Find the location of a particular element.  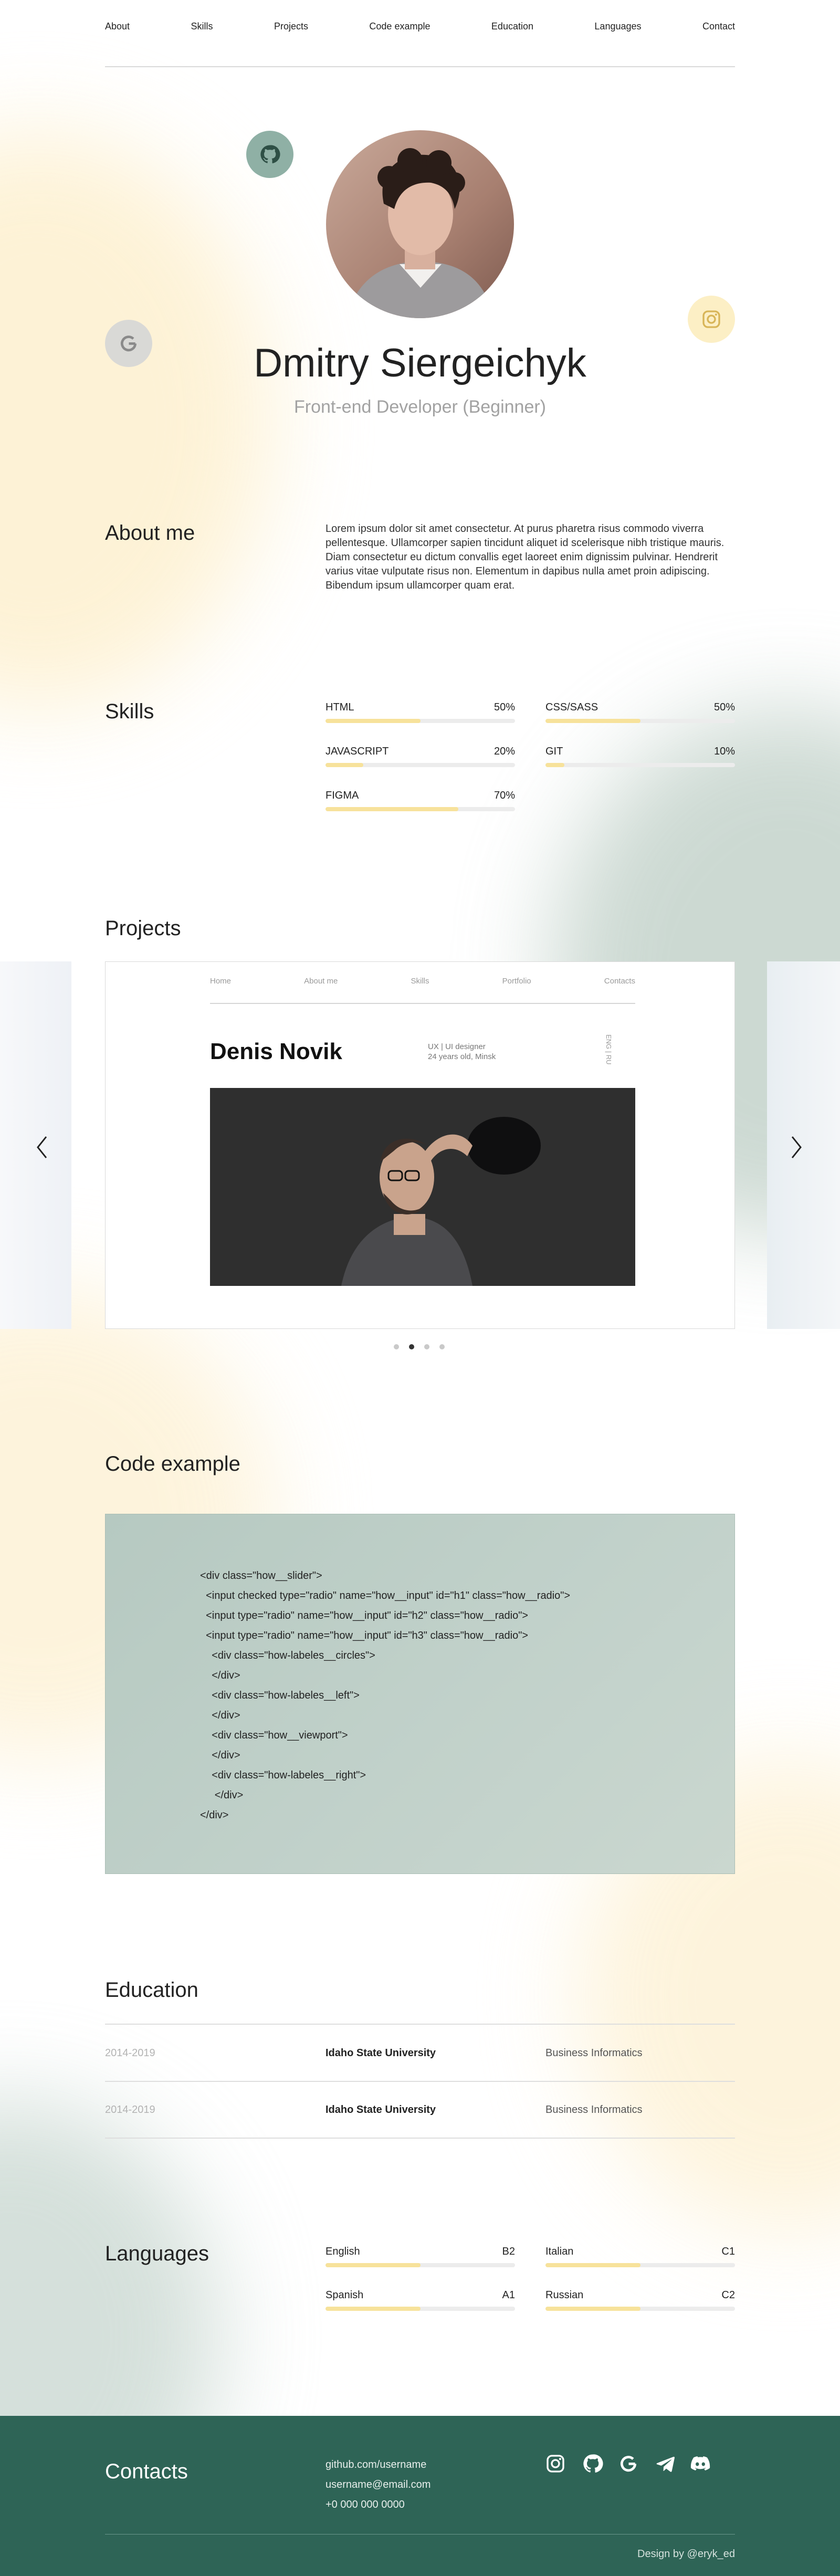

footer-github-link is located at coordinates (592, 2463).